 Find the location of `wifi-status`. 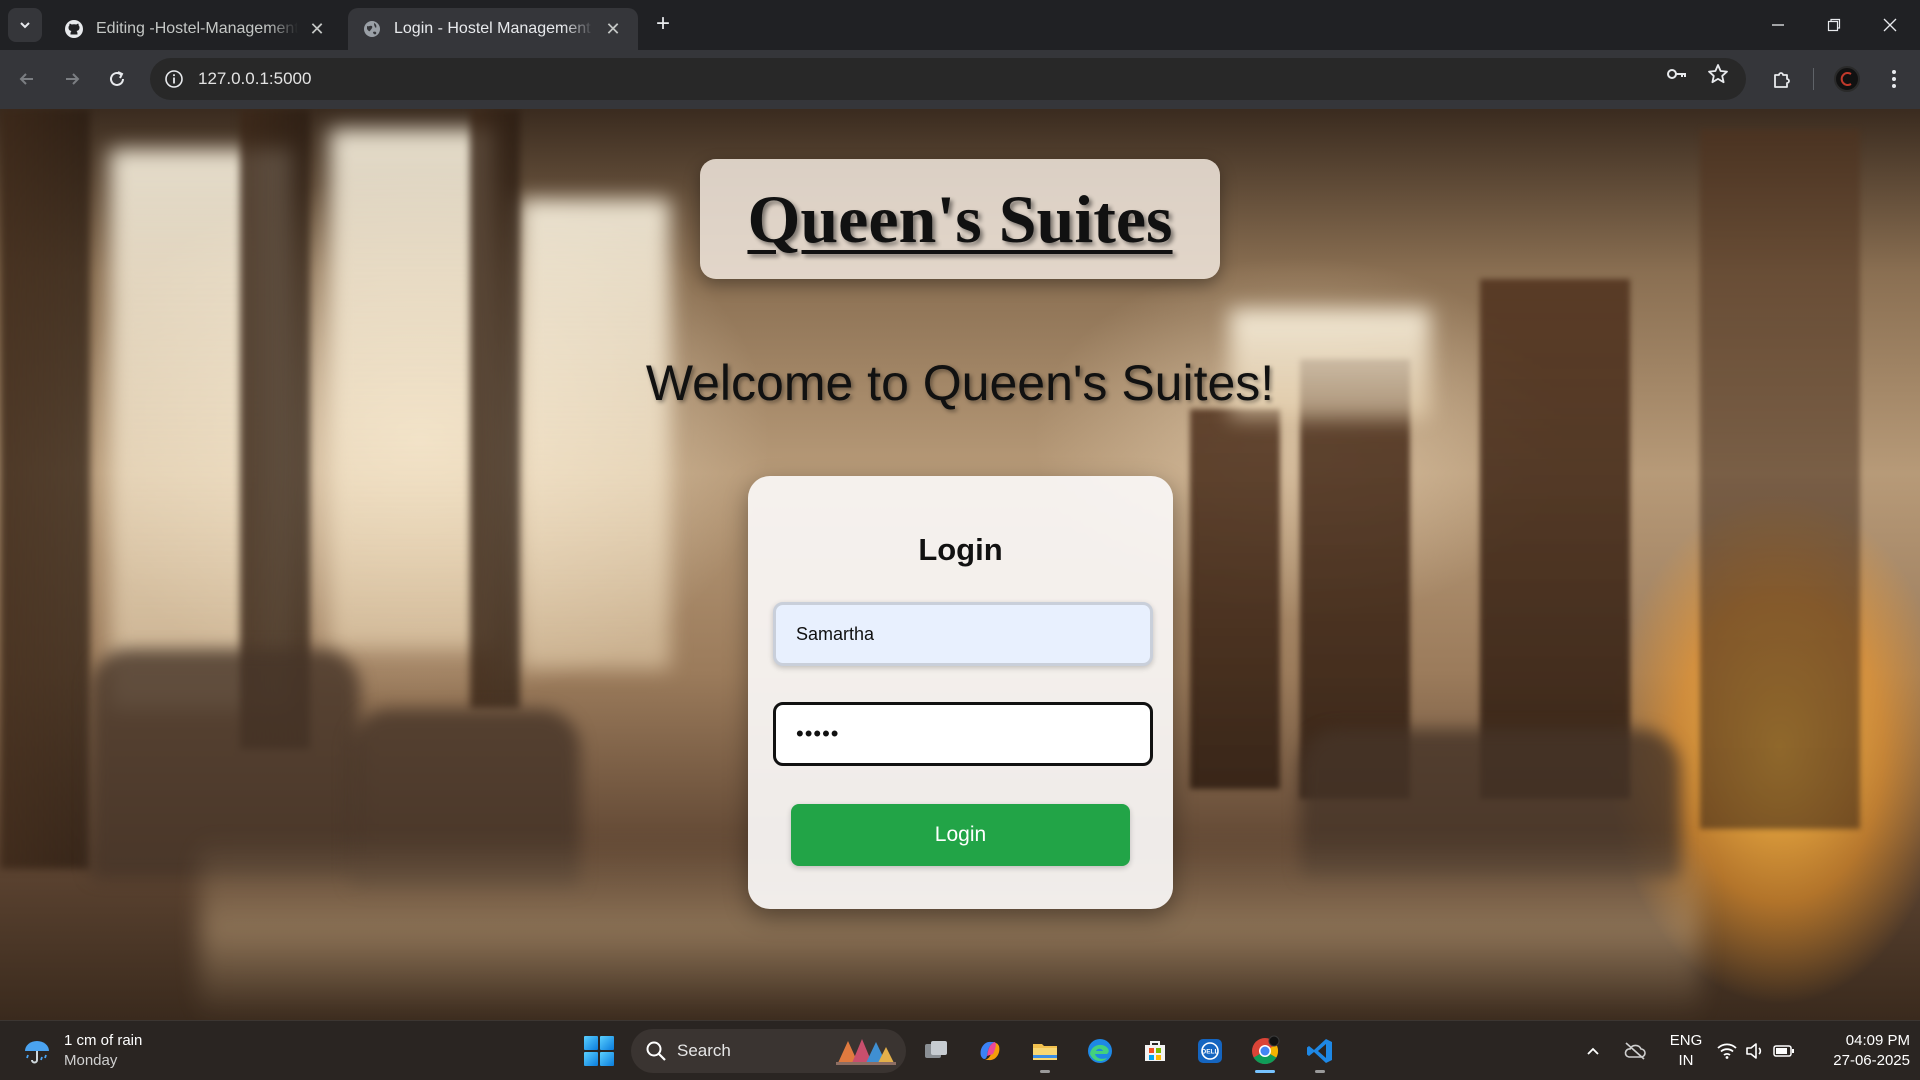

wifi-status is located at coordinates (1727, 1050).